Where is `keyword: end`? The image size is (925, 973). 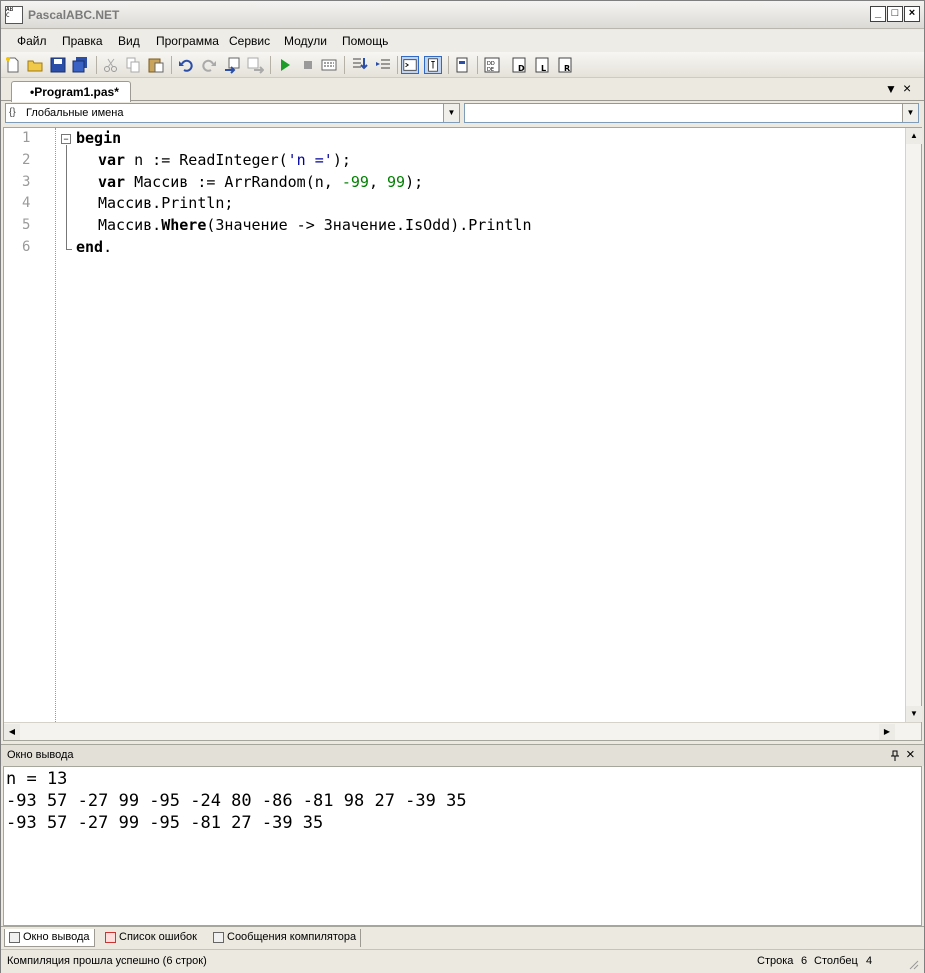
keyword: end is located at coordinates (90, 247).